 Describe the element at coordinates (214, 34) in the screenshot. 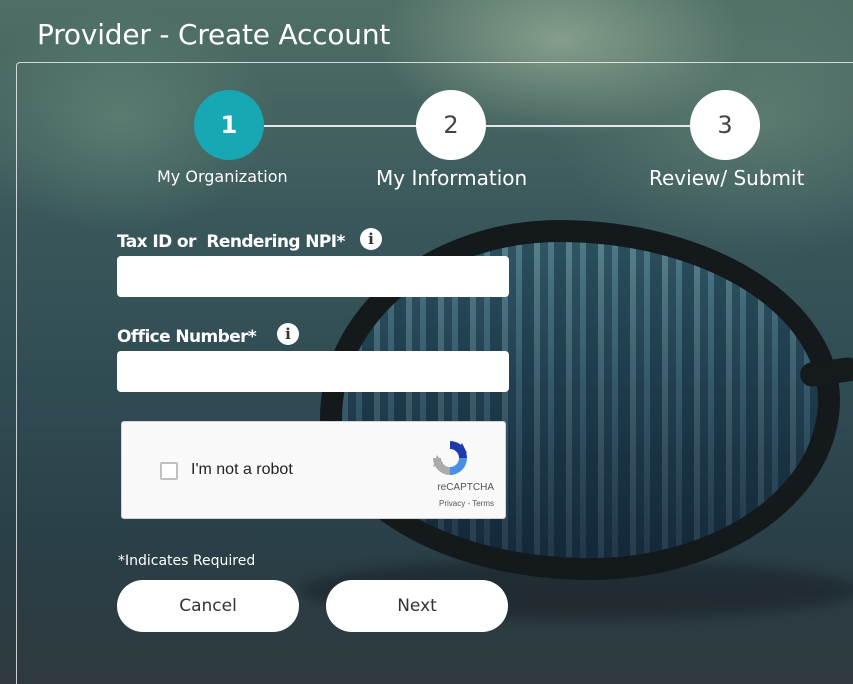

I see `page-title: Provider - Create Account` at that location.